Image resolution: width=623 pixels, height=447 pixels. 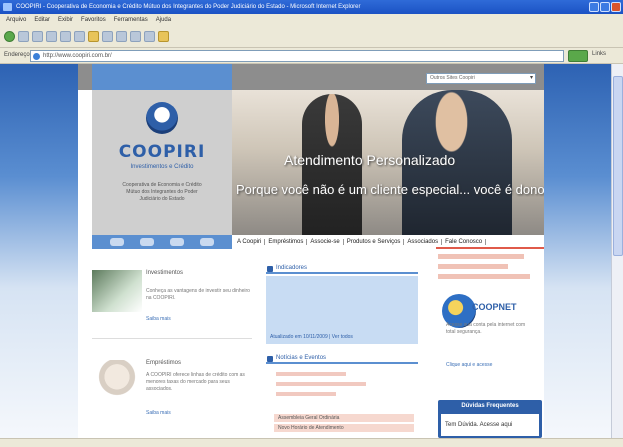 I want to click on mail-icon, so click(x=121, y=36).